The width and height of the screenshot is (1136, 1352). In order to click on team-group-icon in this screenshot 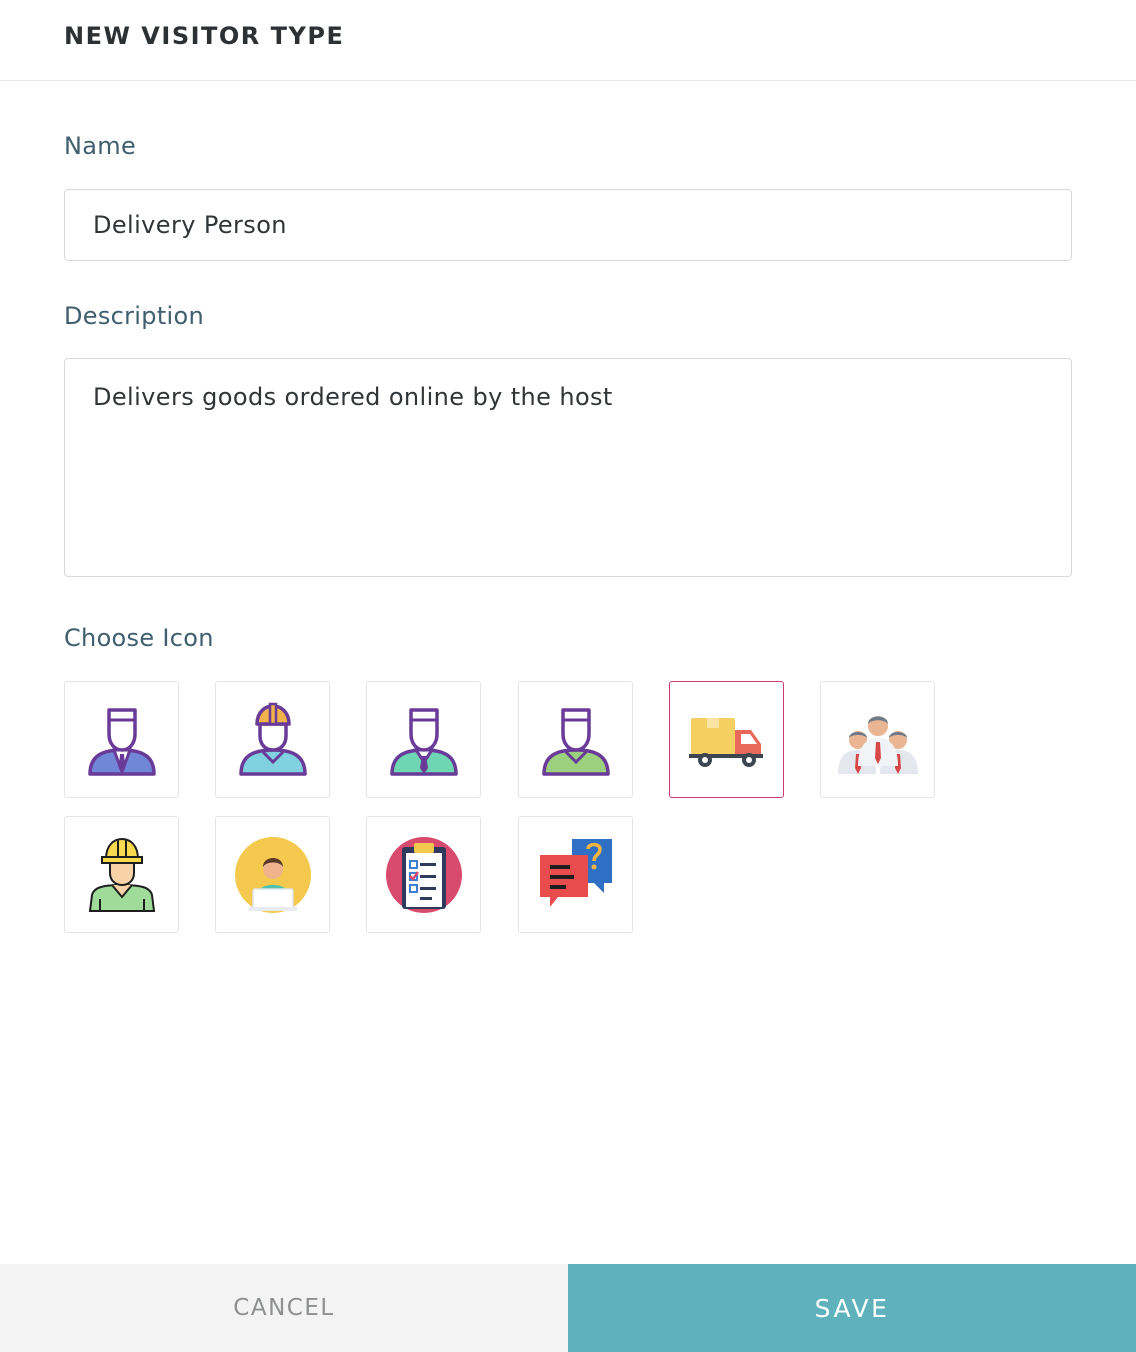, I will do `click(877, 744)`.